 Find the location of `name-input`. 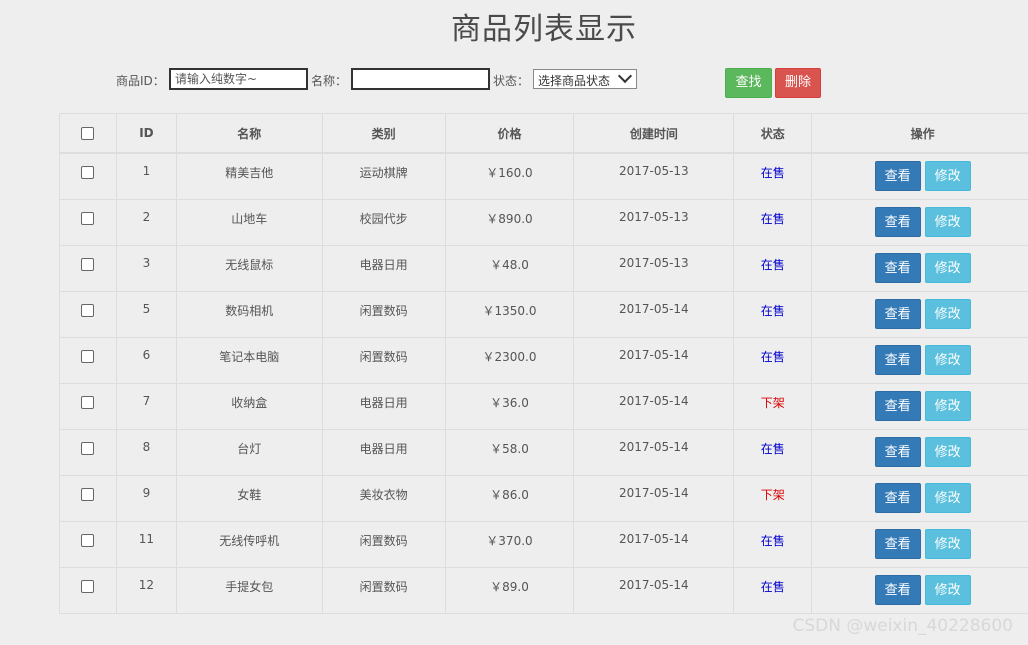

name-input is located at coordinates (420, 79).